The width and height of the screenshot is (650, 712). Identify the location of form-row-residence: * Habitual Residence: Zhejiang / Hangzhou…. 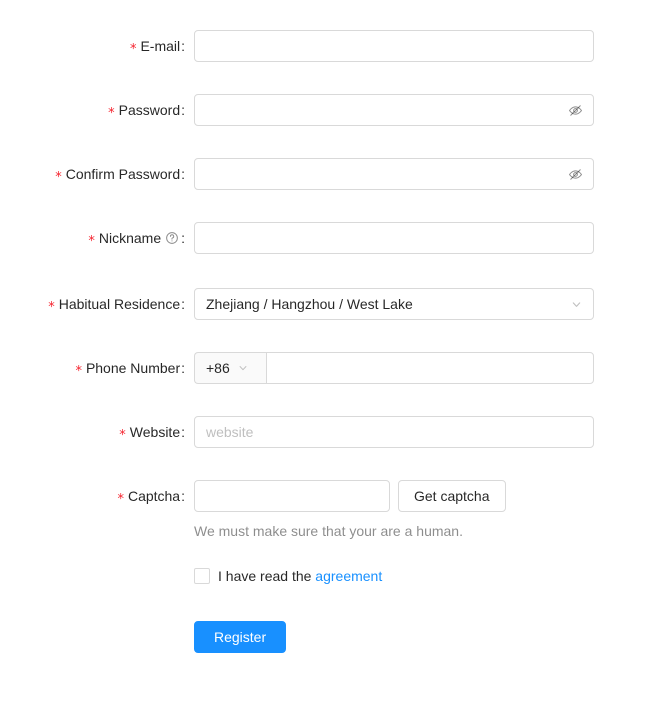
(325, 304).